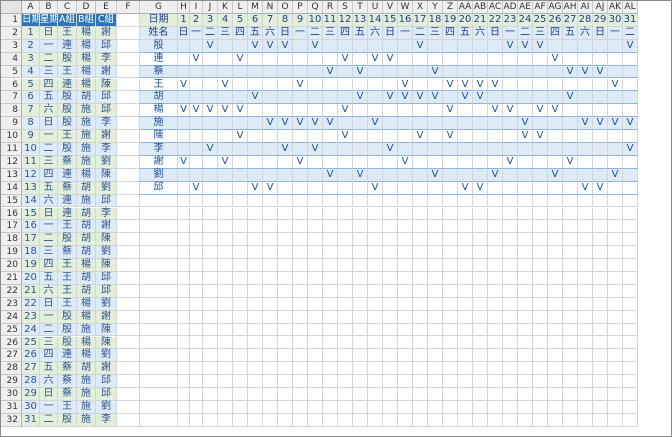 This screenshot has width=672, height=437. I want to click on group-cell: 施, so click(86, 201).